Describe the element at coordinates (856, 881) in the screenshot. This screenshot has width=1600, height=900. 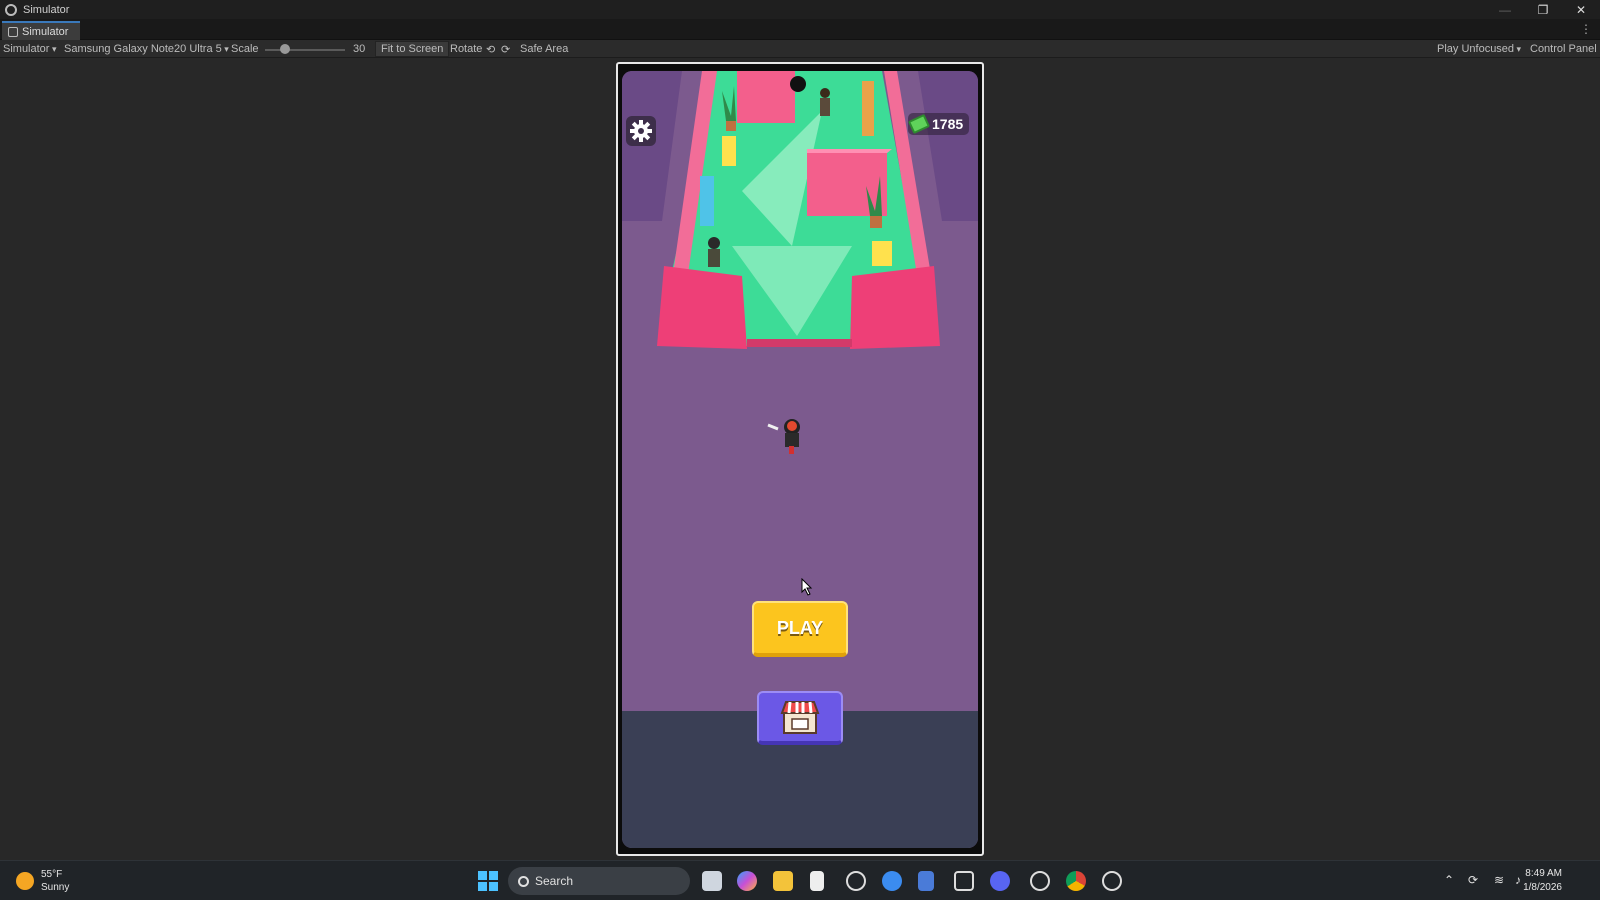
I see `github-icon` at that location.